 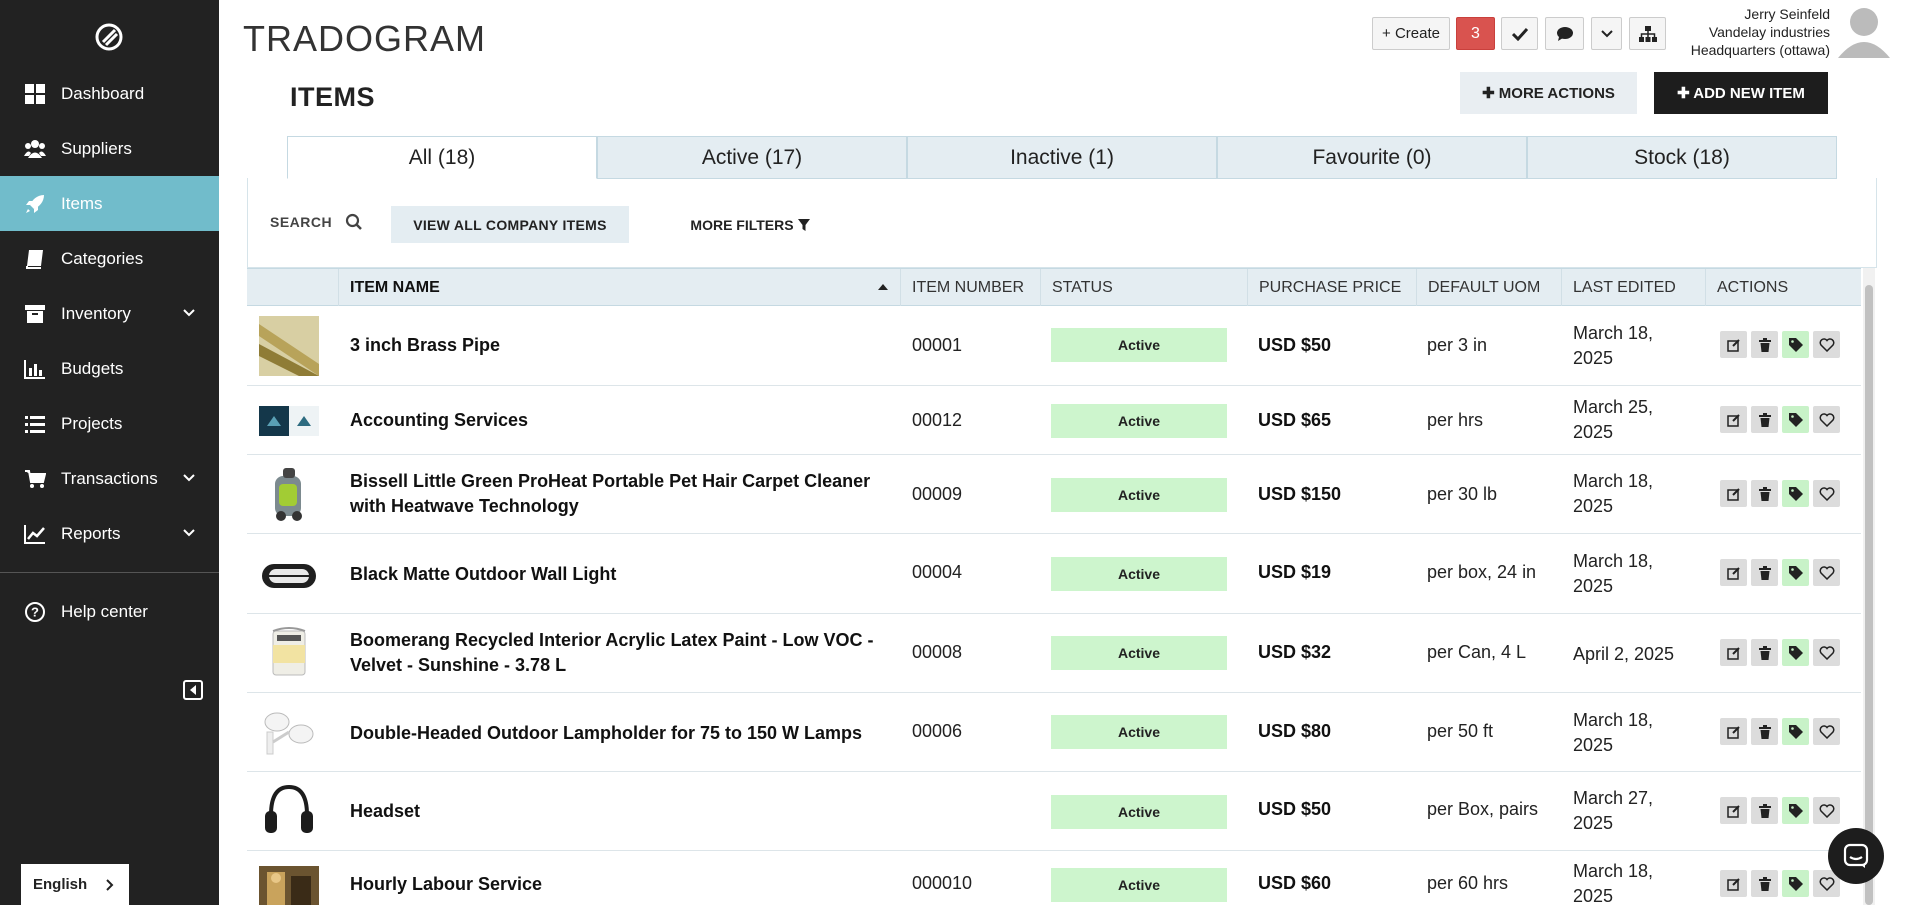 What do you see at coordinates (510, 224) in the screenshot?
I see `view-all-company-items-button: VIEW ALL COMPANY ITEMS` at bounding box center [510, 224].